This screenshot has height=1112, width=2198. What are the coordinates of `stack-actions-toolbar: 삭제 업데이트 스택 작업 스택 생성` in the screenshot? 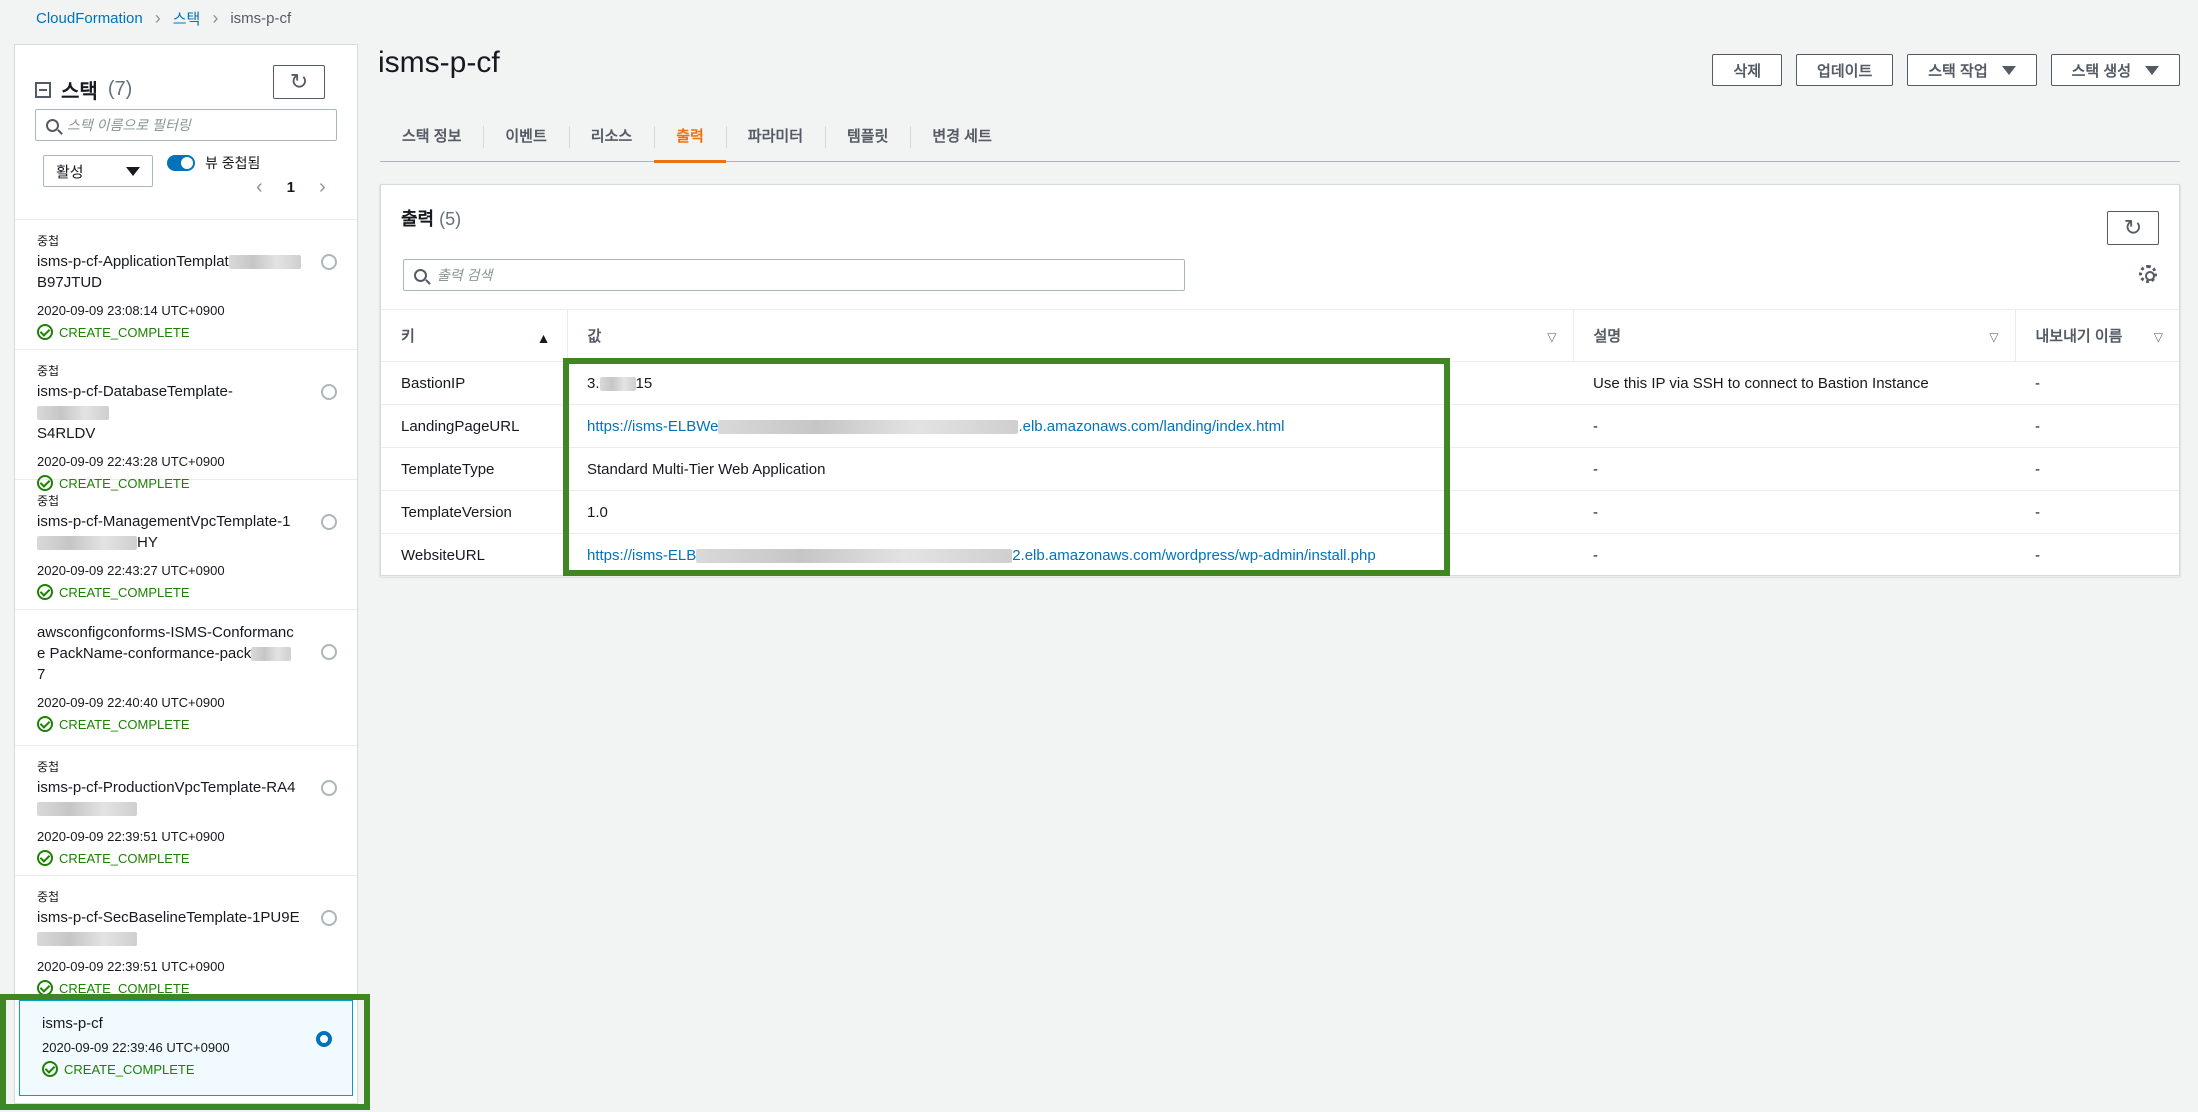 It's located at (1946, 70).